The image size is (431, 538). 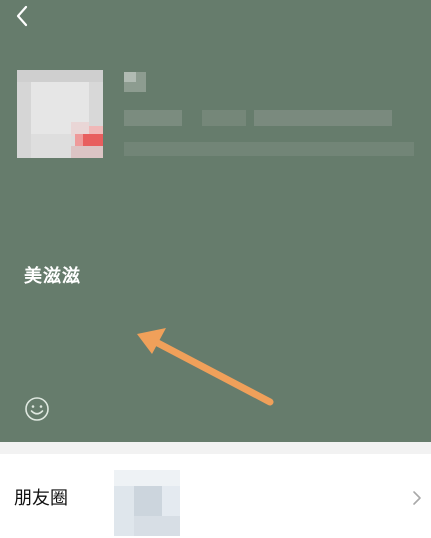 I want to click on moments-label: 朋友圈, so click(x=41, y=498).